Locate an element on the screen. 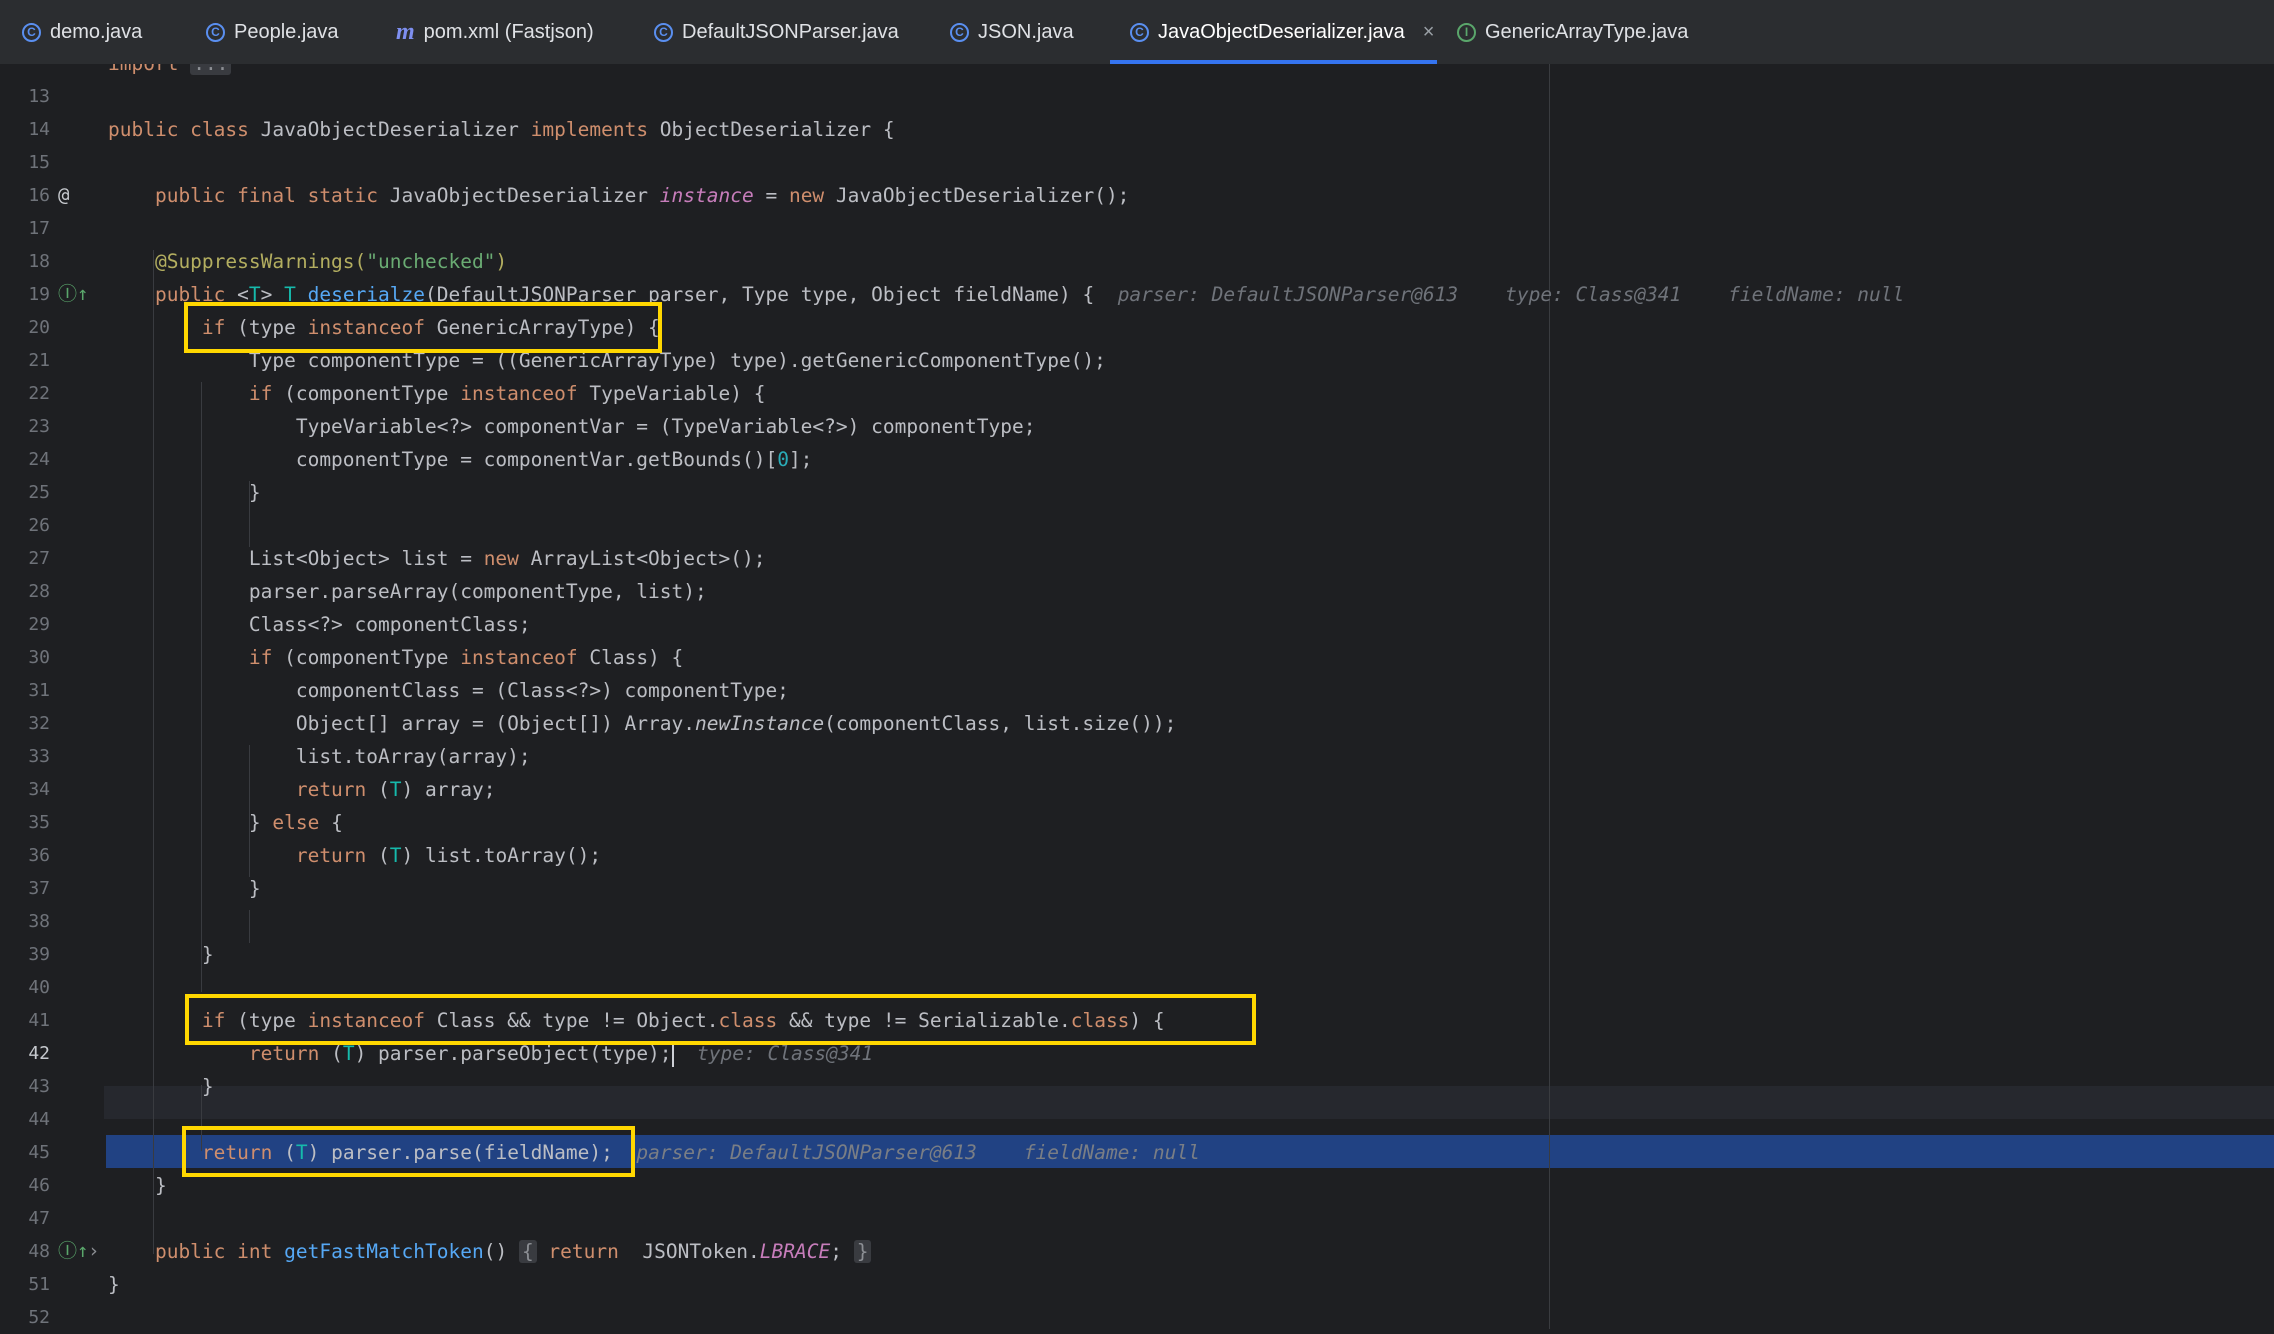 The height and width of the screenshot is (1334, 2274). indent-guide is located at coordinates (249, 926).